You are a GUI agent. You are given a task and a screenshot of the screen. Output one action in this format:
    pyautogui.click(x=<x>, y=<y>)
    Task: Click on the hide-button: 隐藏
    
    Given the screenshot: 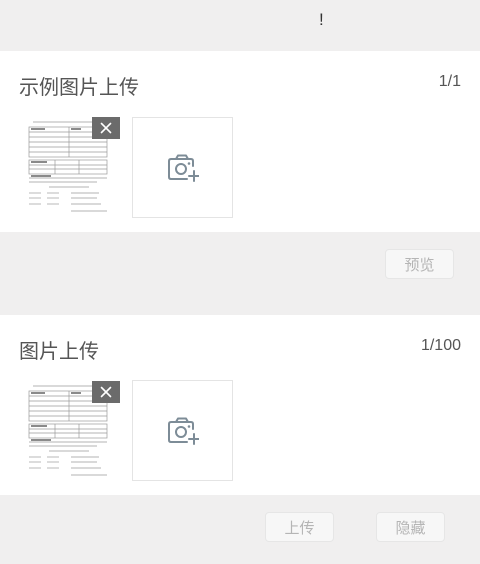 What is the action you would take?
    pyautogui.click(x=410, y=527)
    